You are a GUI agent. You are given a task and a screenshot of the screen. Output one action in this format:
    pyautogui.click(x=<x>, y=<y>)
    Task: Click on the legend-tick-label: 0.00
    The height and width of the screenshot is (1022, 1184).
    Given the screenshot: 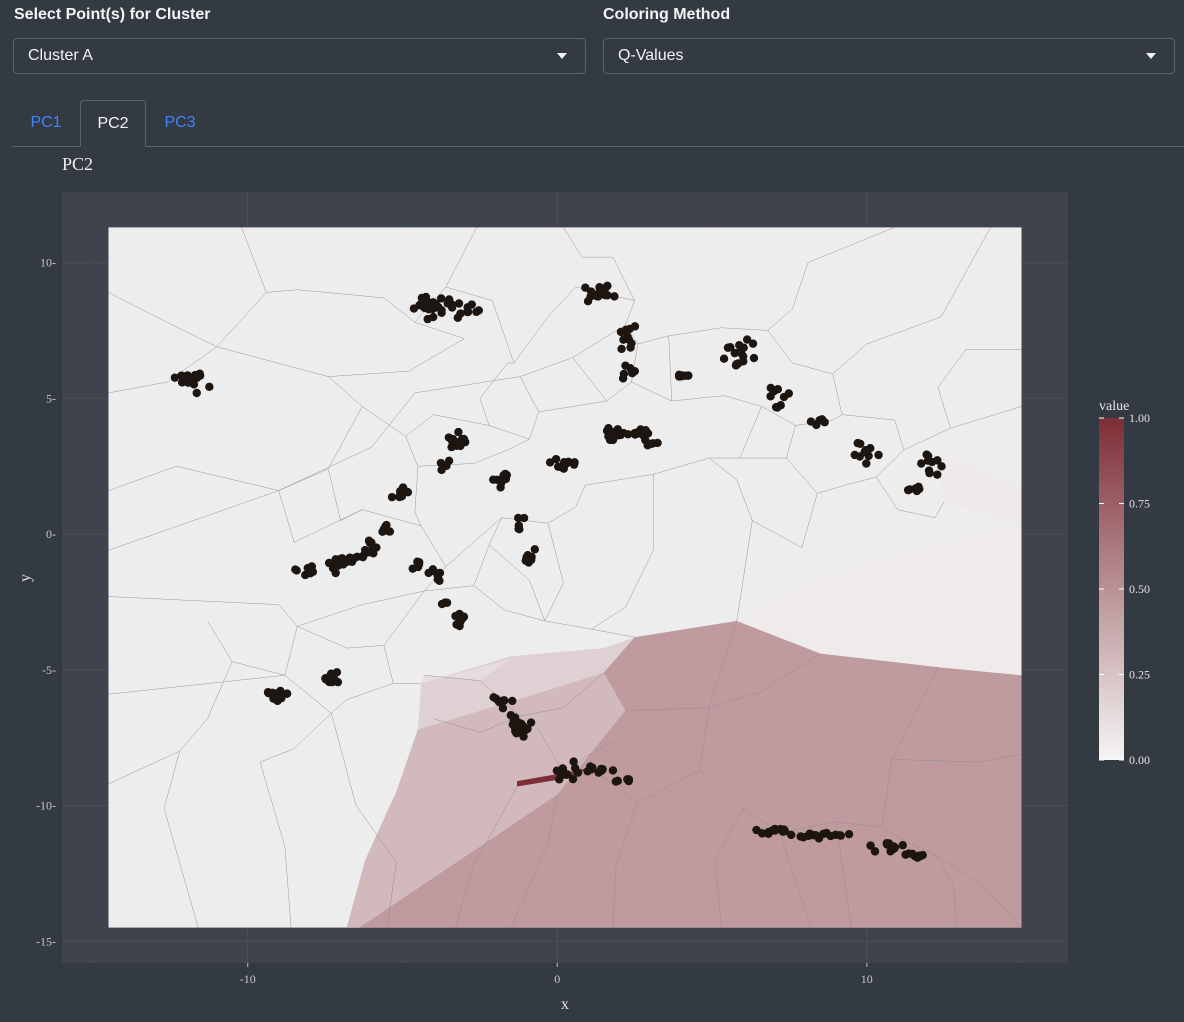 What is the action you would take?
    pyautogui.click(x=1139, y=760)
    